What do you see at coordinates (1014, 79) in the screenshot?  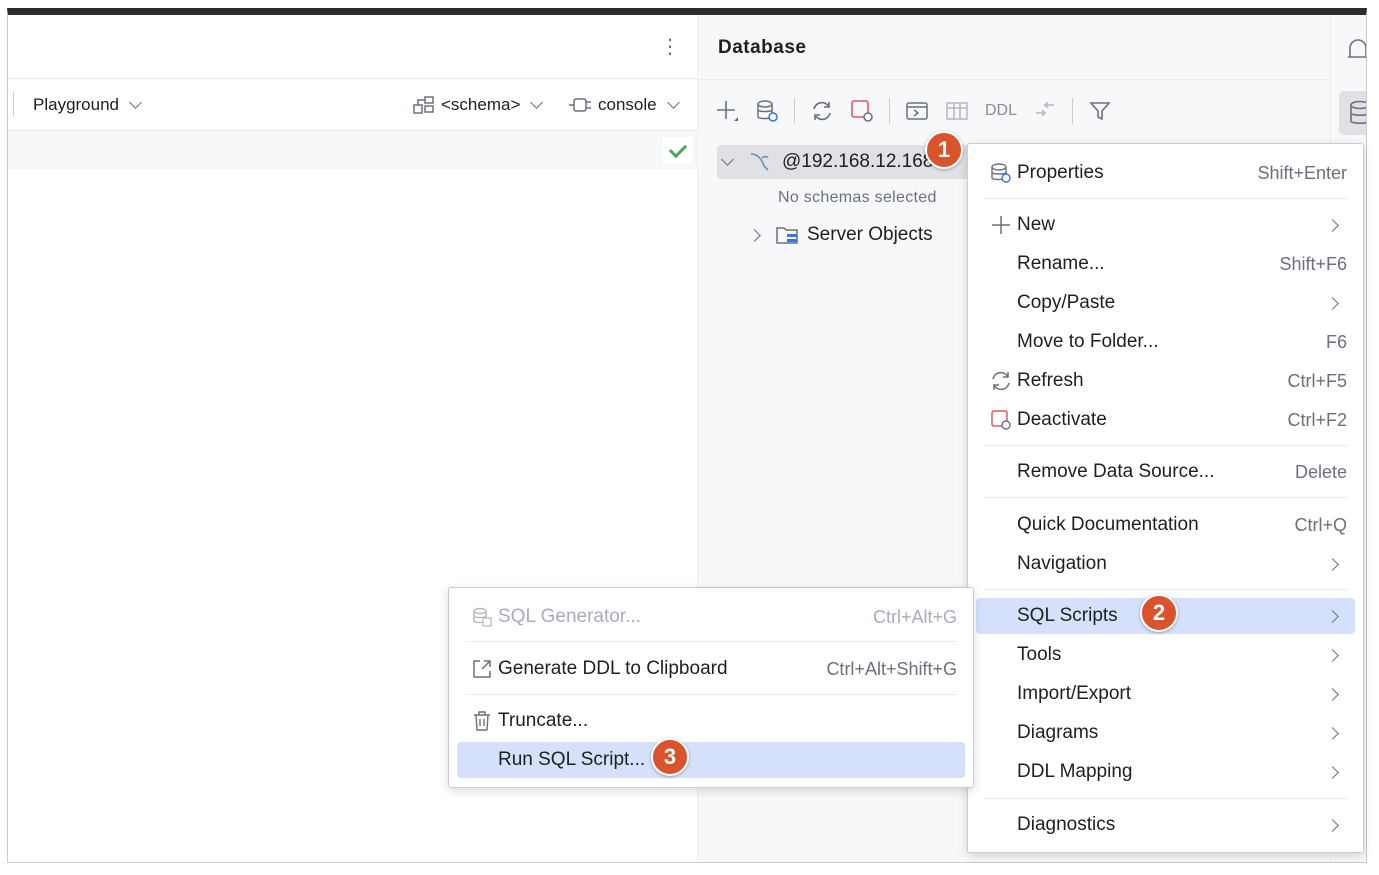 I see `divider` at bounding box center [1014, 79].